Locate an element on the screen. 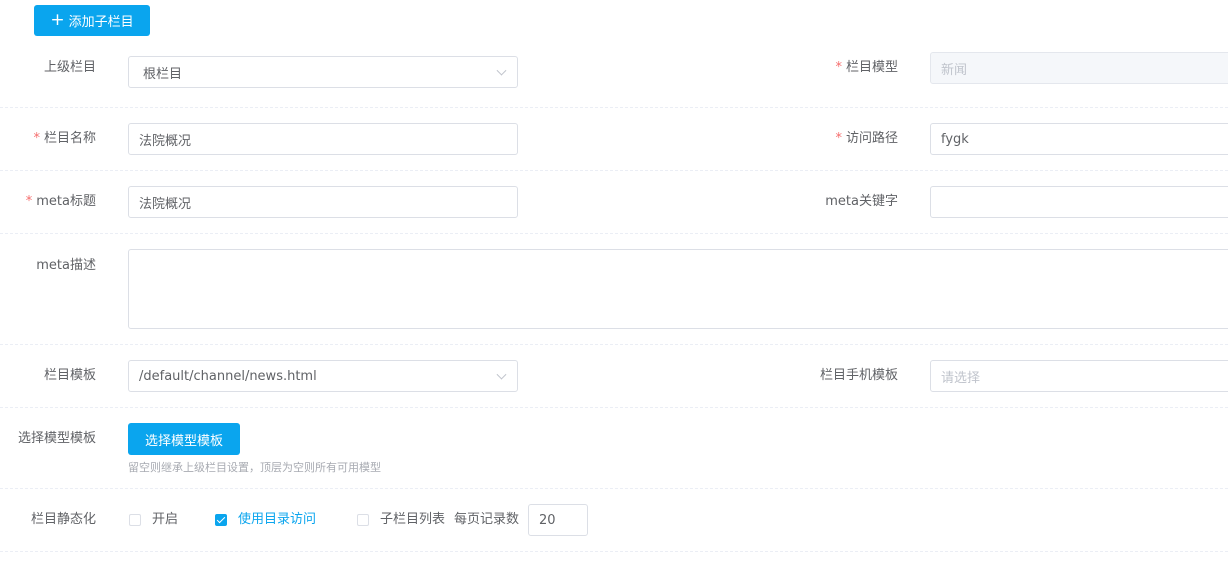 The width and height of the screenshot is (1228, 568). meta-title-label: * meta标题 is located at coordinates (60, 201).